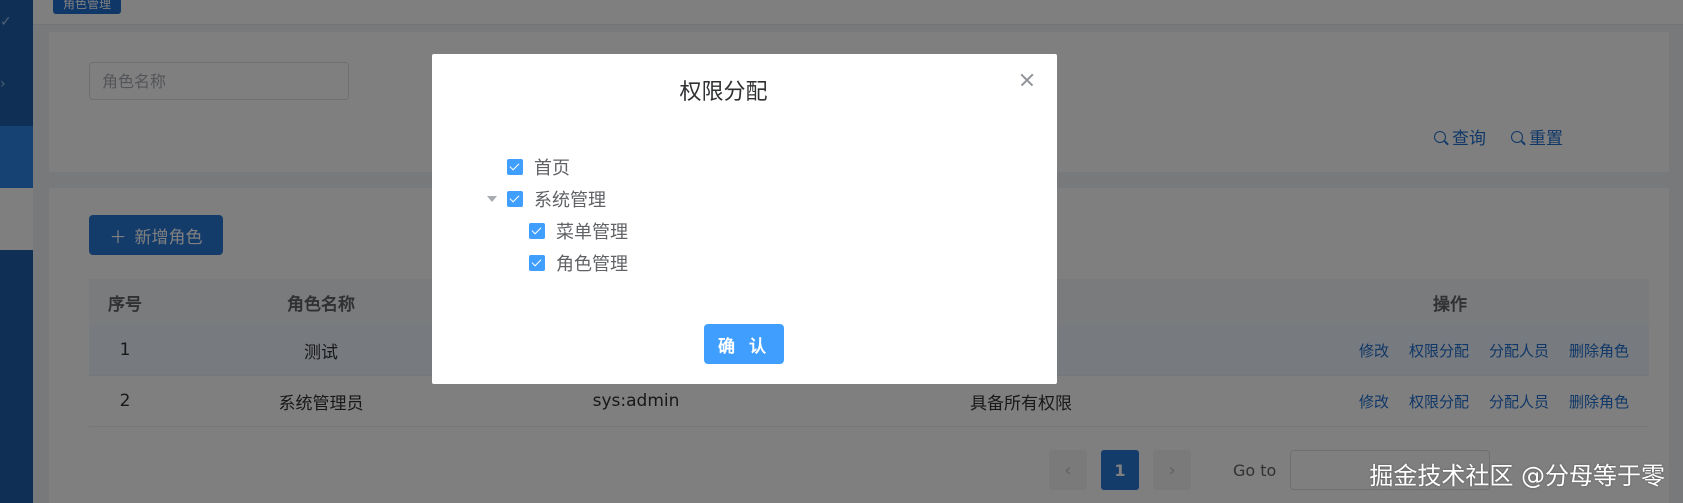 The width and height of the screenshot is (1683, 503). I want to click on tree-node-menu: 菜单管理, so click(578, 231).